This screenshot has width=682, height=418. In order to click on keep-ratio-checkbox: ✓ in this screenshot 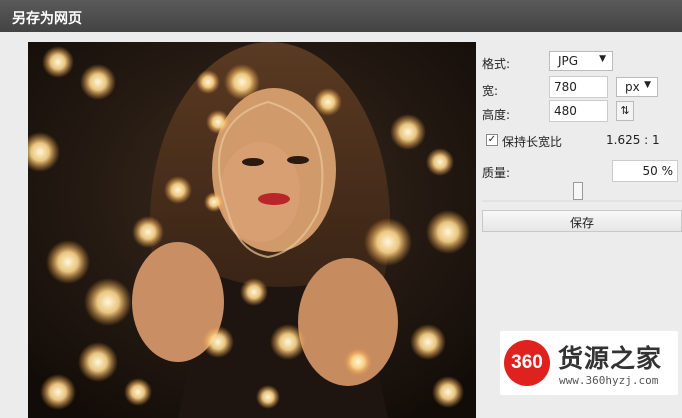, I will do `click(492, 140)`.